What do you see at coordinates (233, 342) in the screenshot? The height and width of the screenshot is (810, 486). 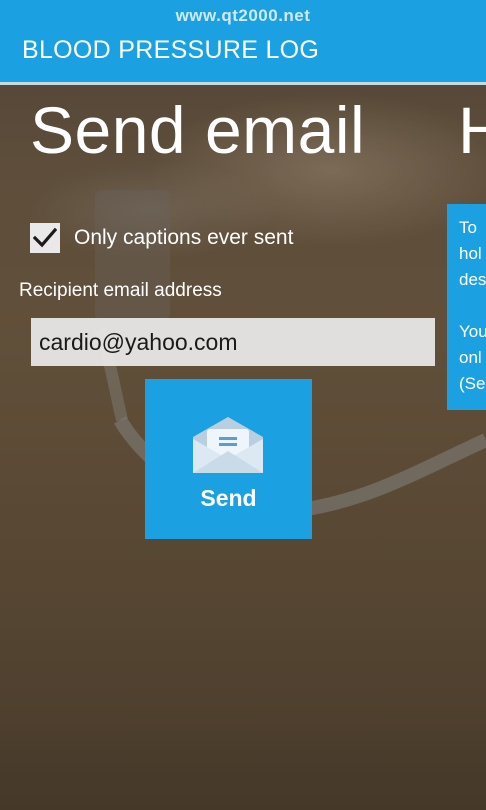 I see `recipient-email-input` at bounding box center [233, 342].